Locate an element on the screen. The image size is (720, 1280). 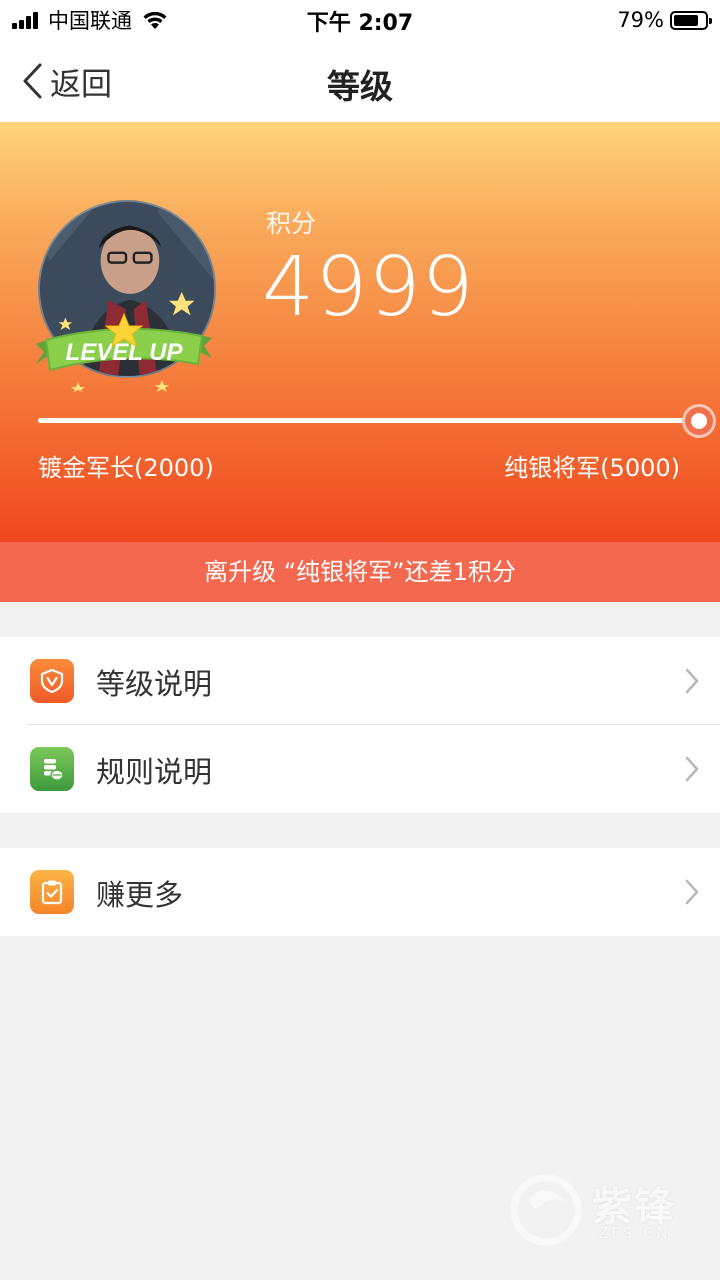
next-level-label: 纯银将军(5000) is located at coordinates (592, 468).